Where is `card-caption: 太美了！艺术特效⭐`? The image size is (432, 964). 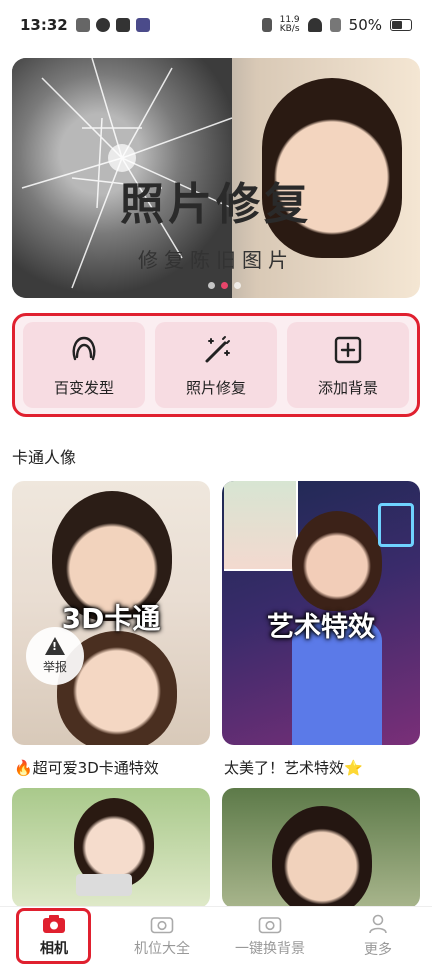
card-caption: 太美了！艺术特效⭐ is located at coordinates (293, 768).